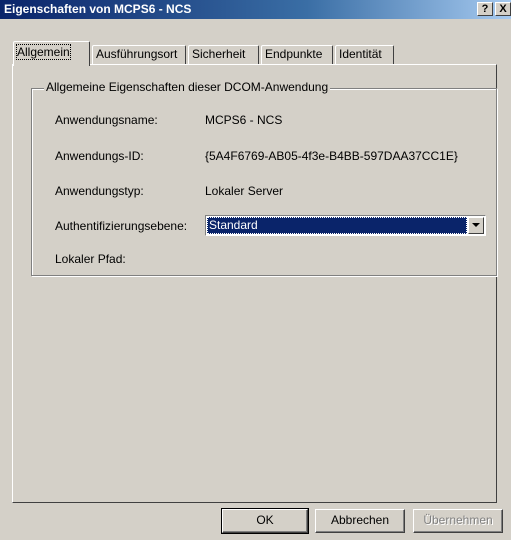 This screenshot has width=511, height=540. I want to click on tab-allgemein: Allgemein, so click(51, 53).